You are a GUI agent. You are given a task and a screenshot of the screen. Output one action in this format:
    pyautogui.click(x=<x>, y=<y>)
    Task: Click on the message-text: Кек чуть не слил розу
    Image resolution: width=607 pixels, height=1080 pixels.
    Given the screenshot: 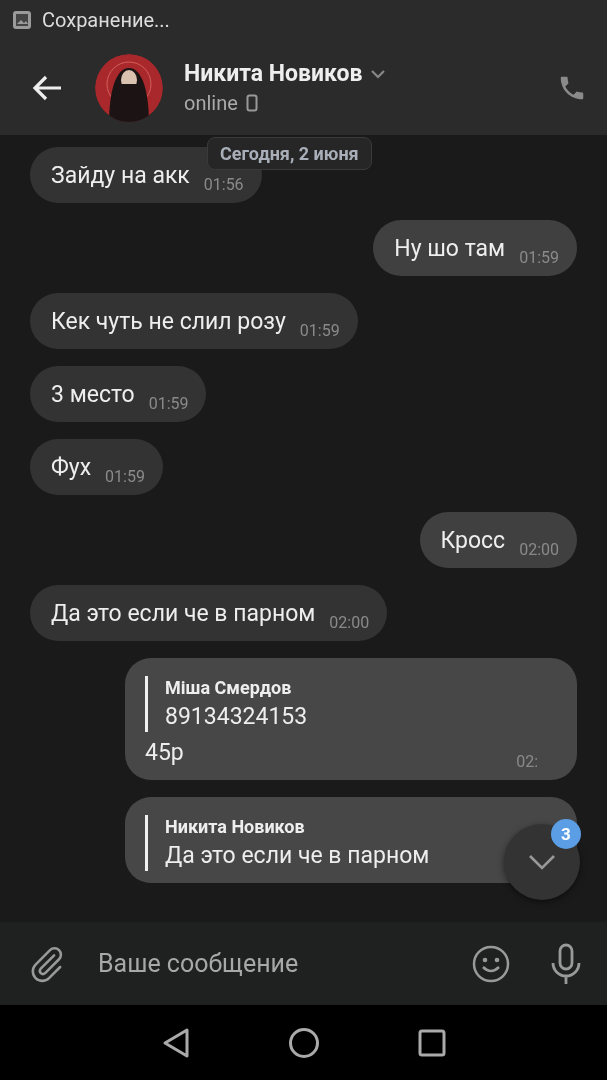 What is the action you would take?
    pyautogui.click(x=168, y=322)
    